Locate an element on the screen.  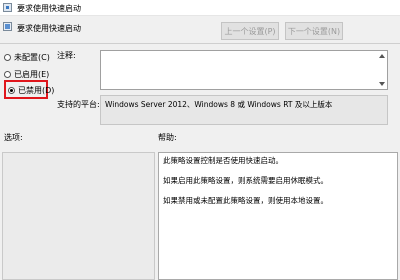
radio-disabled: 已禁用(D) is located at coordinates (31, 90).